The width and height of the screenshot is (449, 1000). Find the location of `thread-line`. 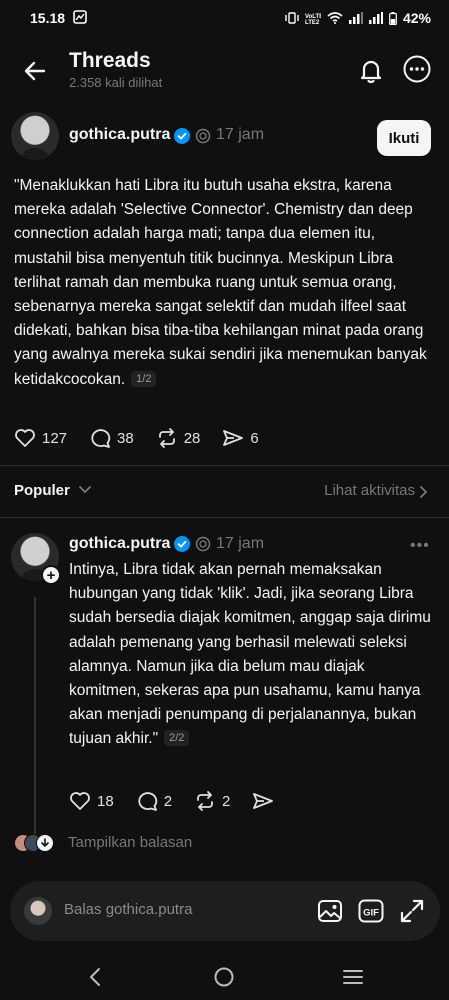

thread-line is located at coordinates (35, 724).